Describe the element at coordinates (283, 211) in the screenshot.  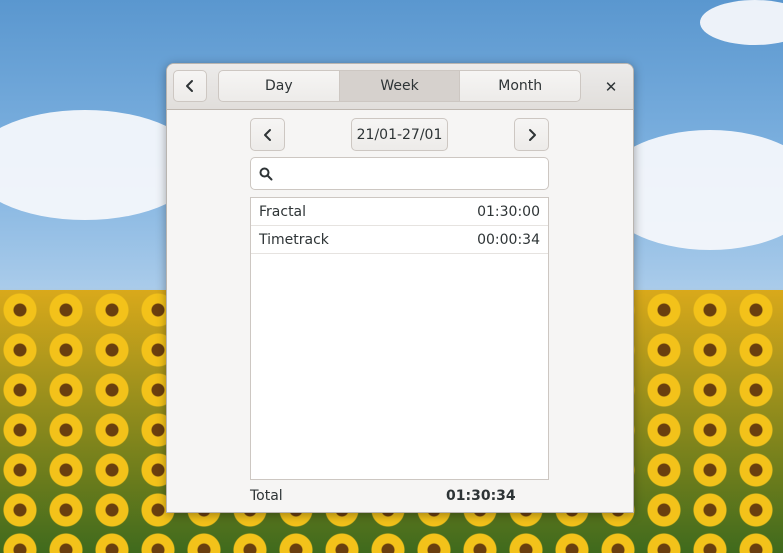
I see `project-name: Fractal` at that location.